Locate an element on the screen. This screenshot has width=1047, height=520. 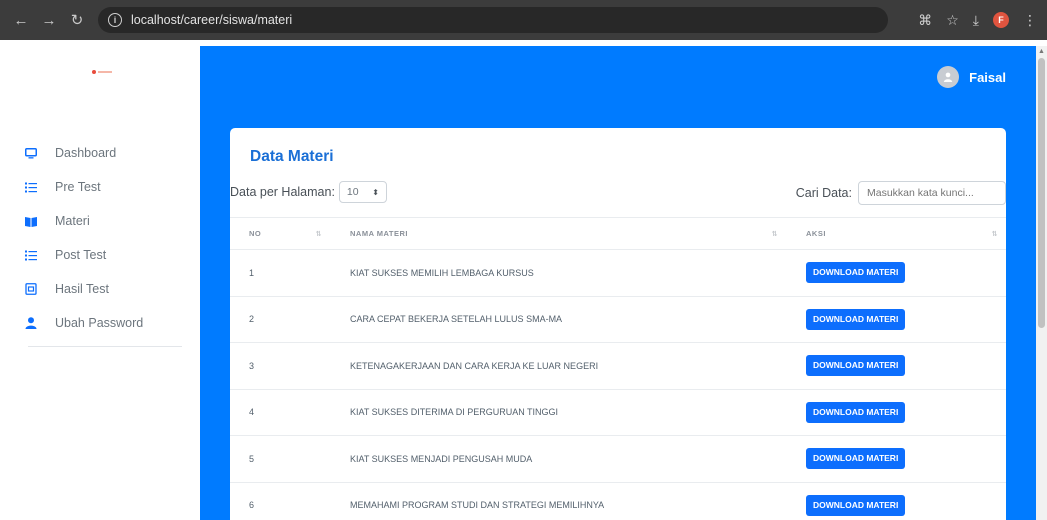
avatar is located at coordinates (948, 77).